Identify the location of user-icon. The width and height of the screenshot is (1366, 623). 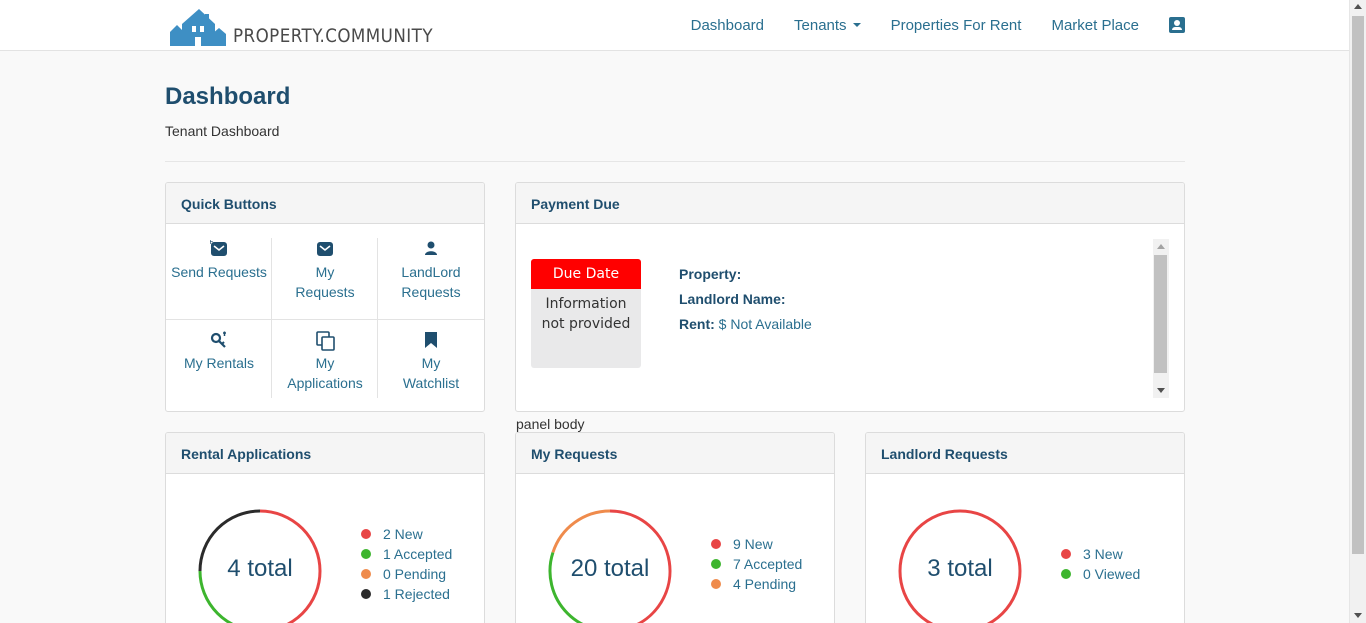
(431, 249).